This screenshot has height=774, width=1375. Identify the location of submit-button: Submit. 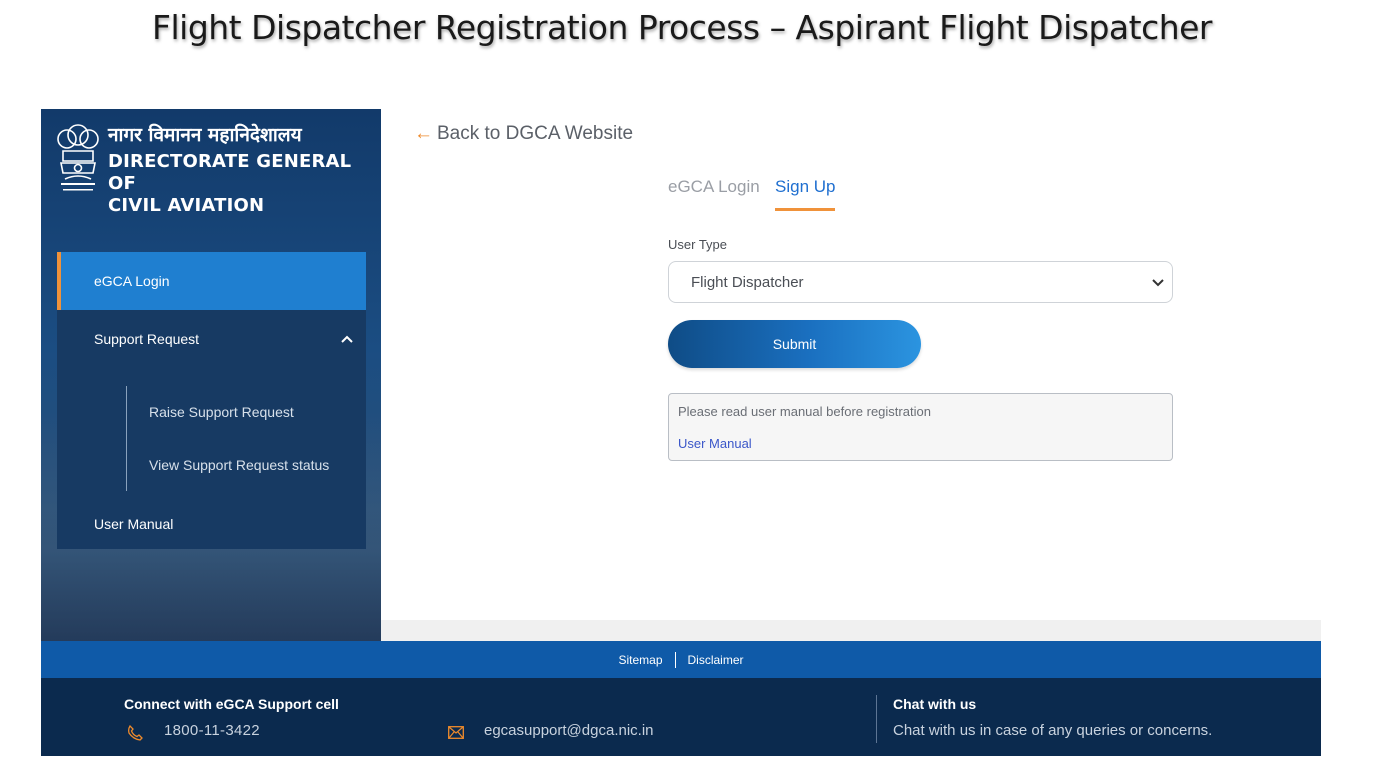
(794, 344).